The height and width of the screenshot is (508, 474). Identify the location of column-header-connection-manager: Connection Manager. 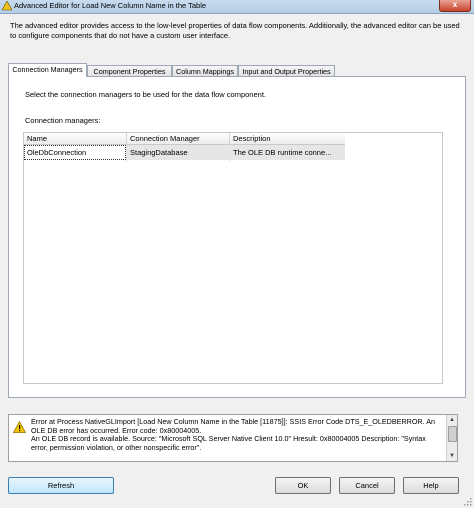
(165, 138).